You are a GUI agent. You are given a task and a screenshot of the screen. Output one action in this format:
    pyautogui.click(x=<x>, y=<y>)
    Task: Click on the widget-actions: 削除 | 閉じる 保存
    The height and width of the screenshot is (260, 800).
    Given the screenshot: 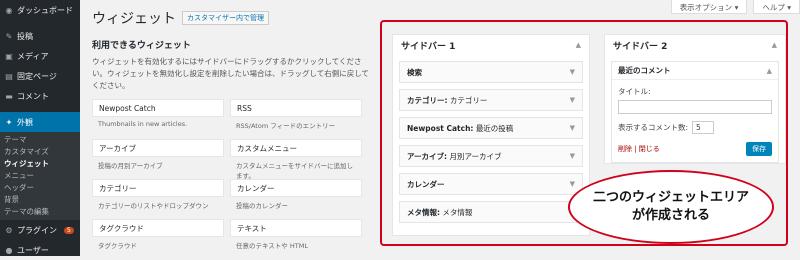 What is the action you would take?
    pyautogui.click(x=695, y=149)
    